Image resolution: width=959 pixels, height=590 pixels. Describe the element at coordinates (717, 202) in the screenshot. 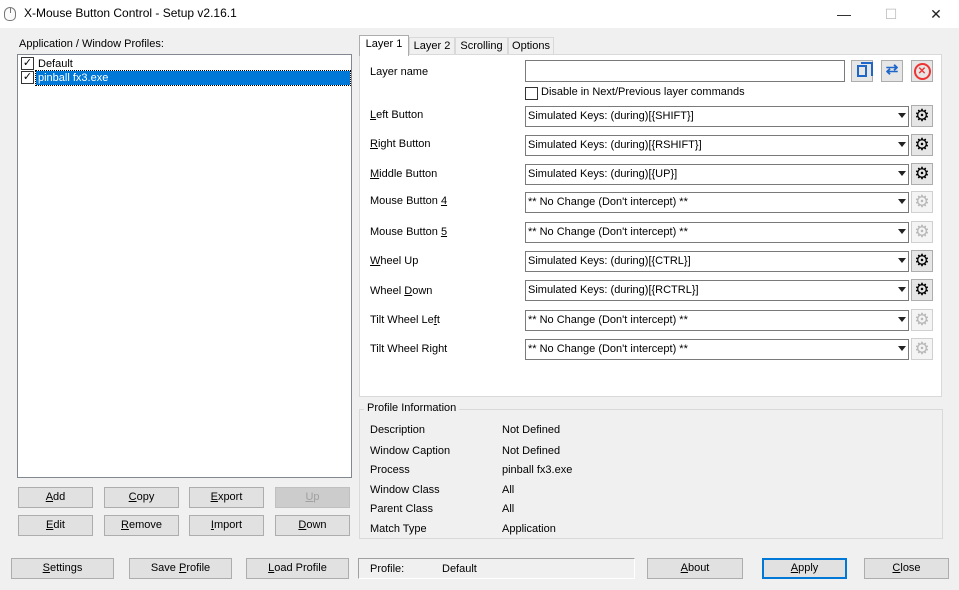

I see `mouse-button-4-select: ** No Change (Don't intercept) **` at that location.